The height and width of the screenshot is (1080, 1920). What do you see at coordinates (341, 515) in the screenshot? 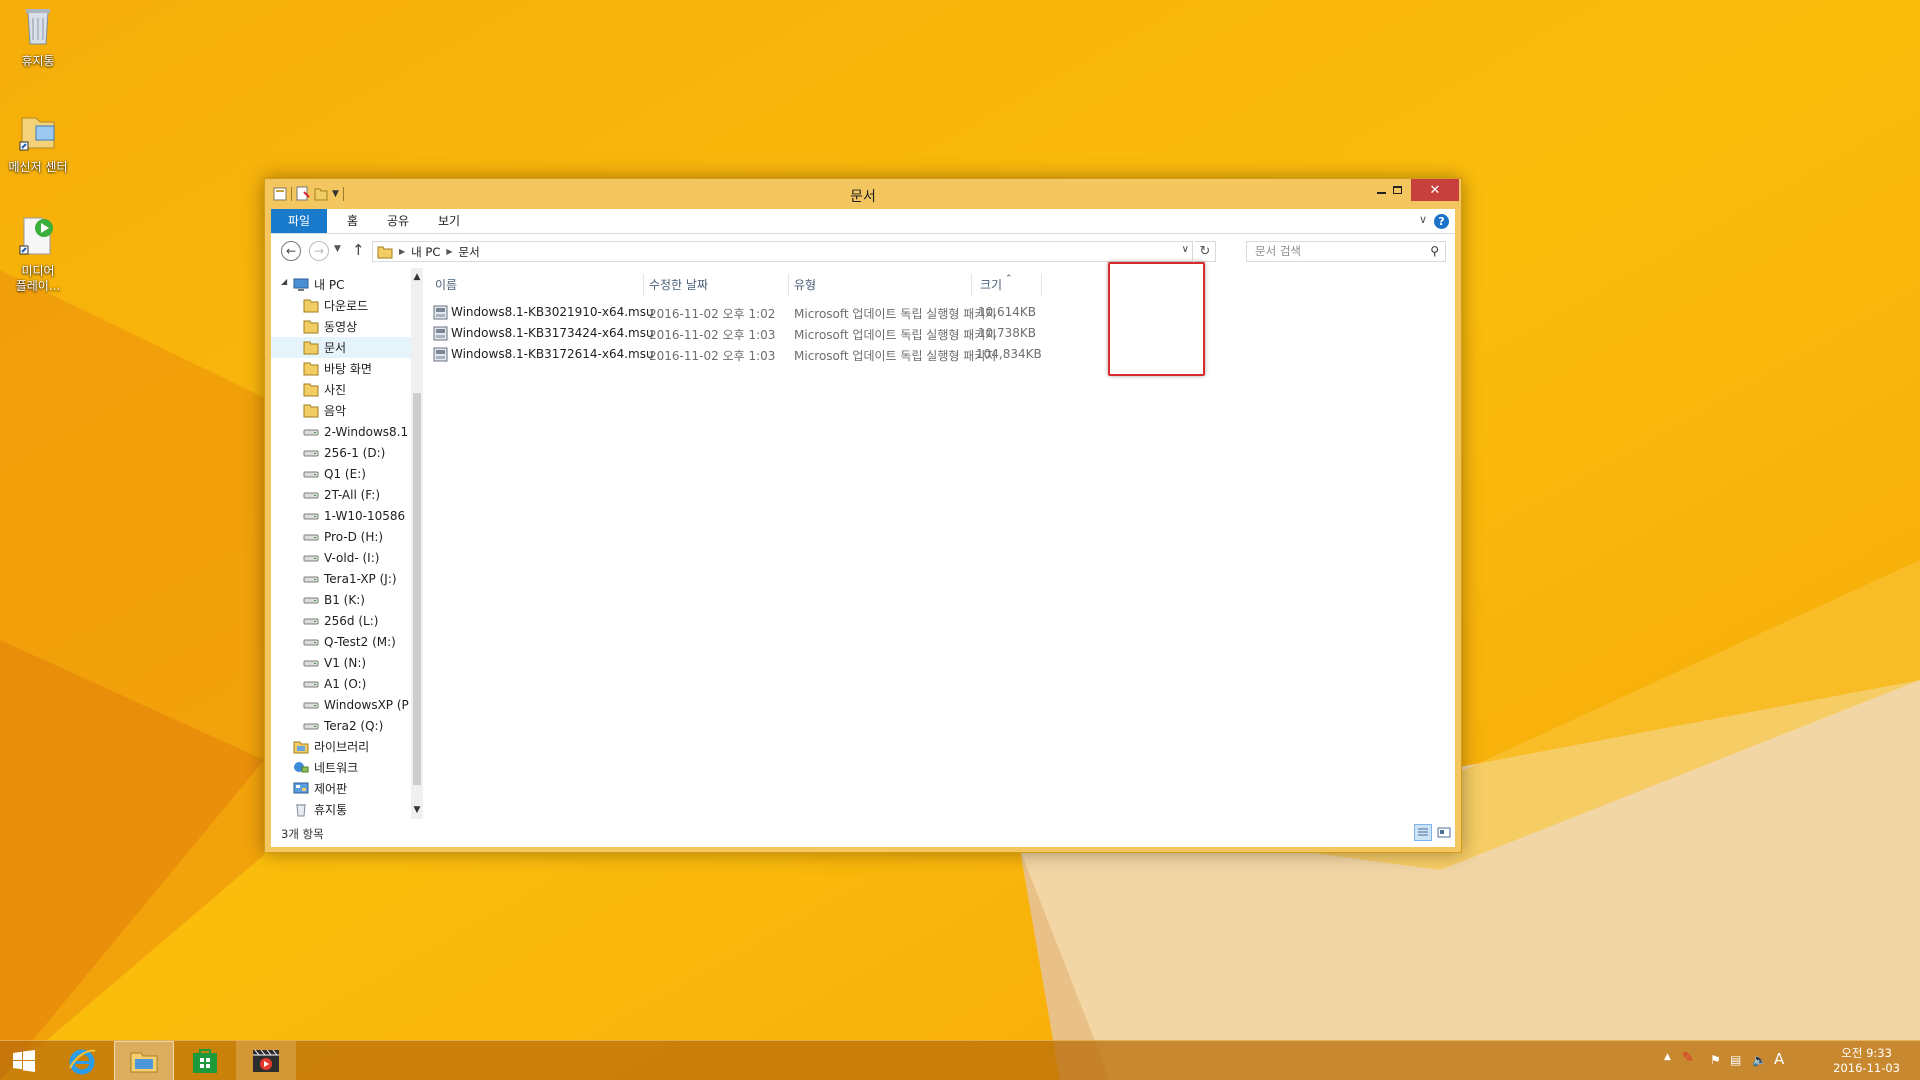
I see `nav-tree-item: 1-W10-10586` at bounding box center [341, 515].